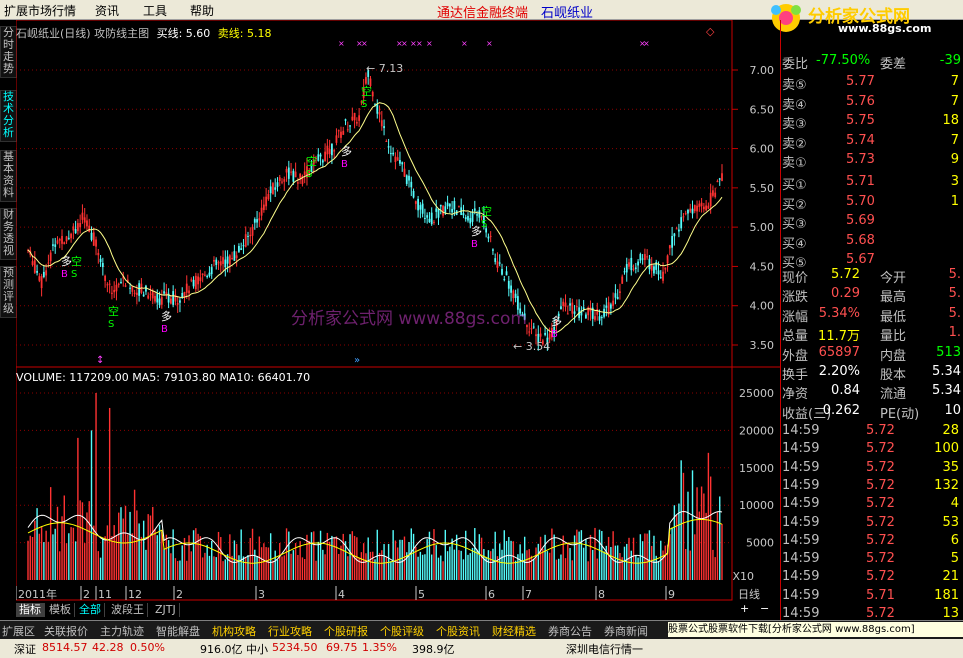 The width and height of the screenshot is (963, 658). I want to click on bb-finance-select: 财经精选, so click(514, 631).